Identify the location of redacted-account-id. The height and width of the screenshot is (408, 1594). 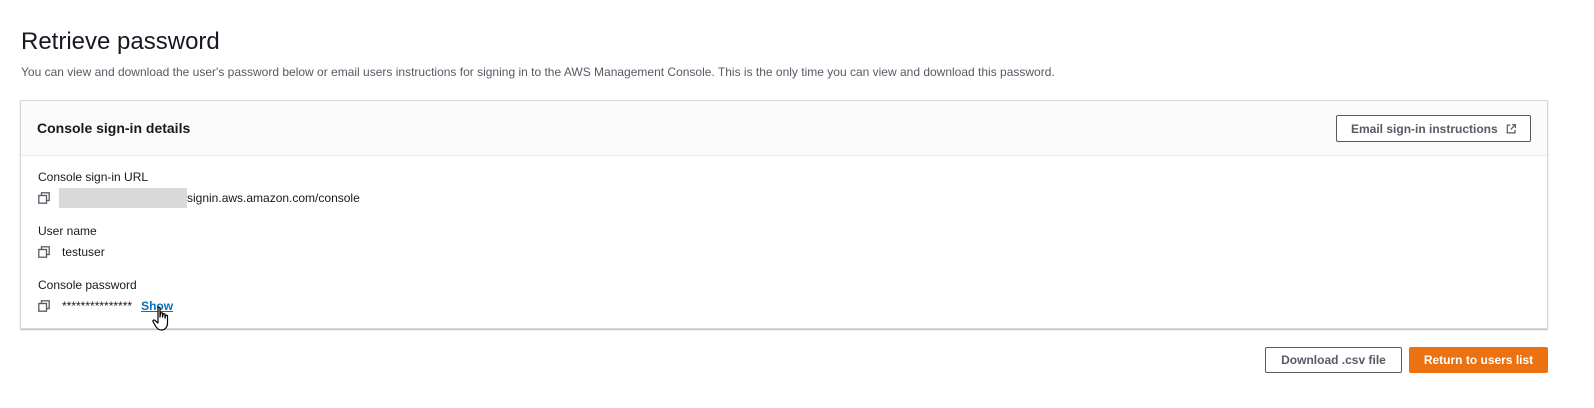
(123, 198).